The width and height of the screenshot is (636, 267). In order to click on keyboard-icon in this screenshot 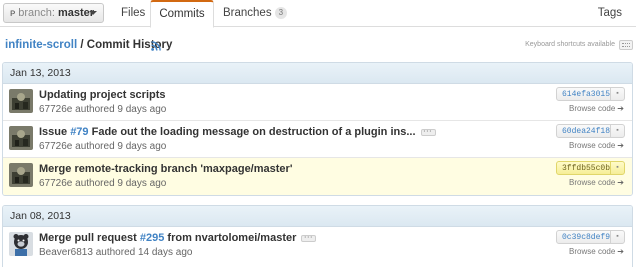, I will do `click(626, 45)`.